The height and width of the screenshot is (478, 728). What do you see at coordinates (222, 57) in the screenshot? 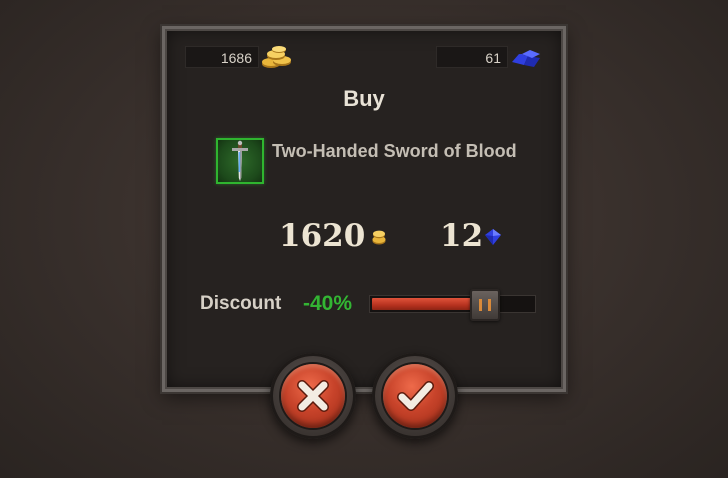
I see `gold-balance: 1686` at bounding box center [222, 57].